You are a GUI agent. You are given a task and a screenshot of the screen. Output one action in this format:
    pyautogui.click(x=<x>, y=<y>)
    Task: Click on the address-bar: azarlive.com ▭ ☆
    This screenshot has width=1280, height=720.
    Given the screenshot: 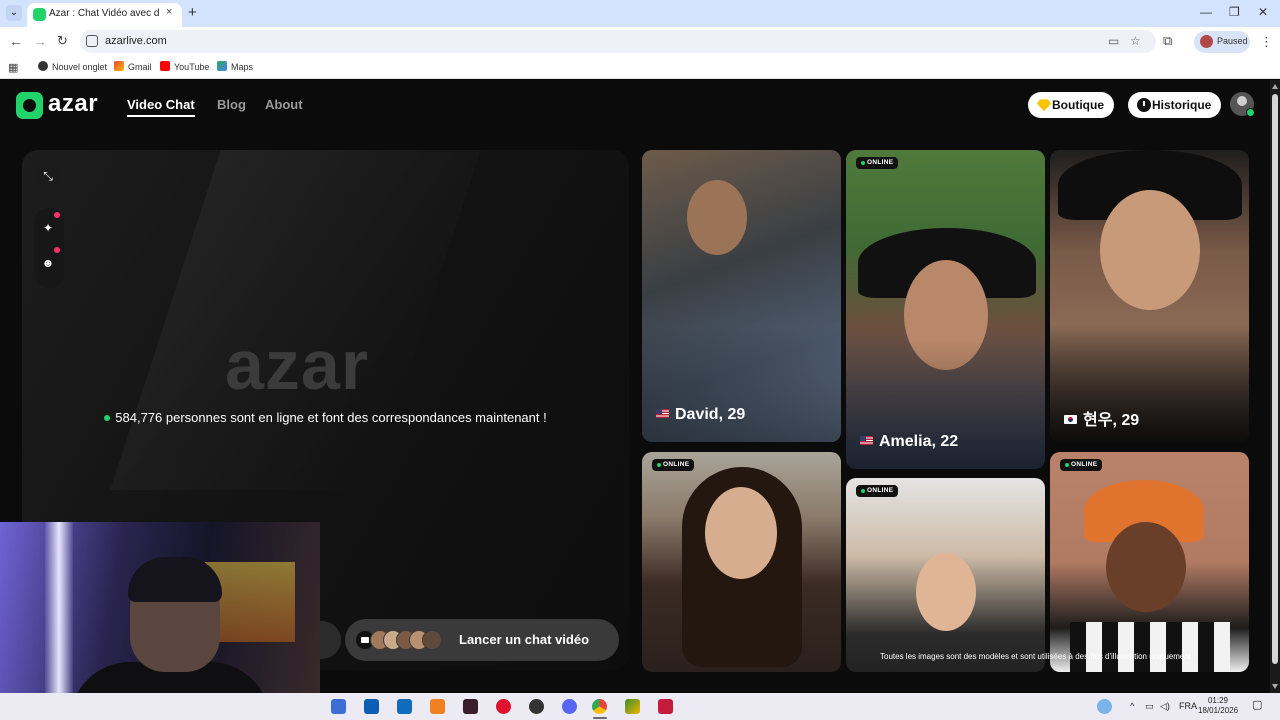 What is the action you would take?
    pyautogui.click(x=618, y=41)
    